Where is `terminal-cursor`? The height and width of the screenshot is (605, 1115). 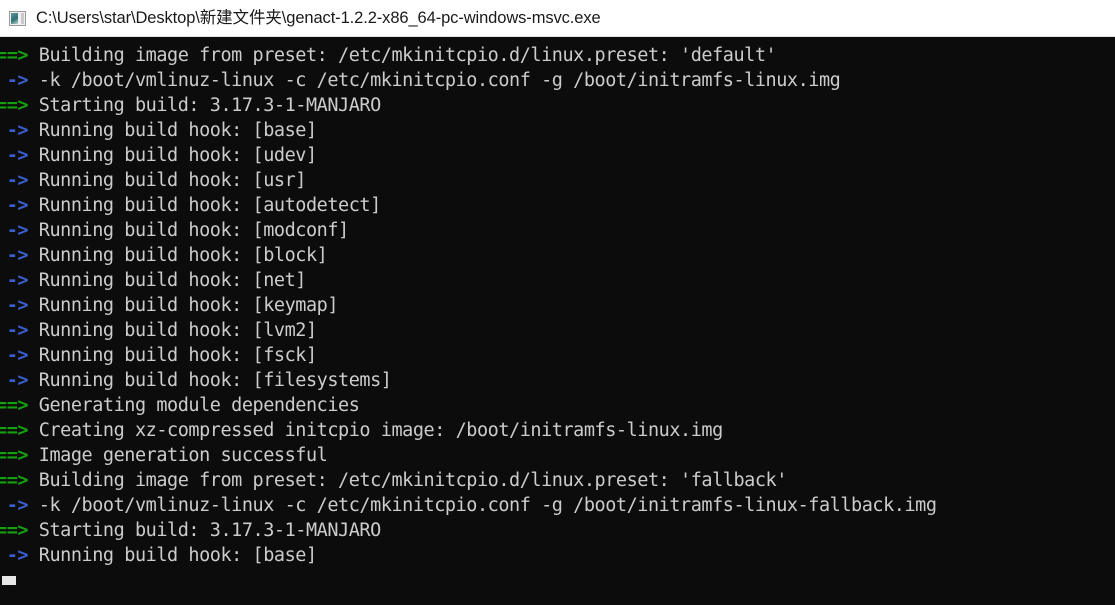 terminal-cursor is located at coordinates (9, 580).